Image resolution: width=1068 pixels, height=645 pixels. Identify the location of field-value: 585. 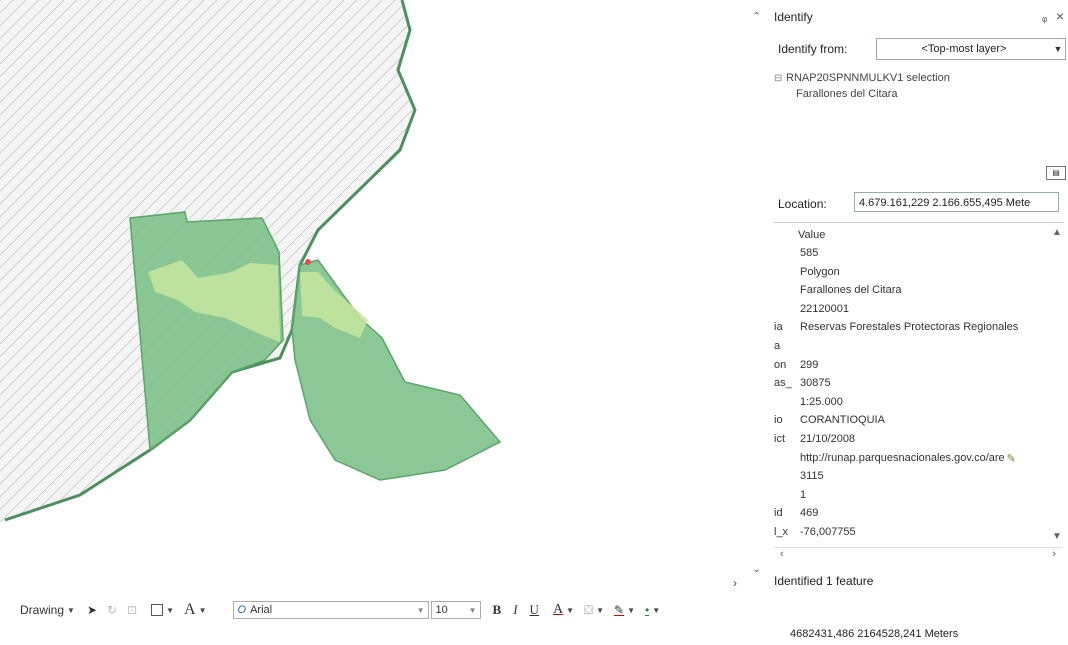
(809, 253).